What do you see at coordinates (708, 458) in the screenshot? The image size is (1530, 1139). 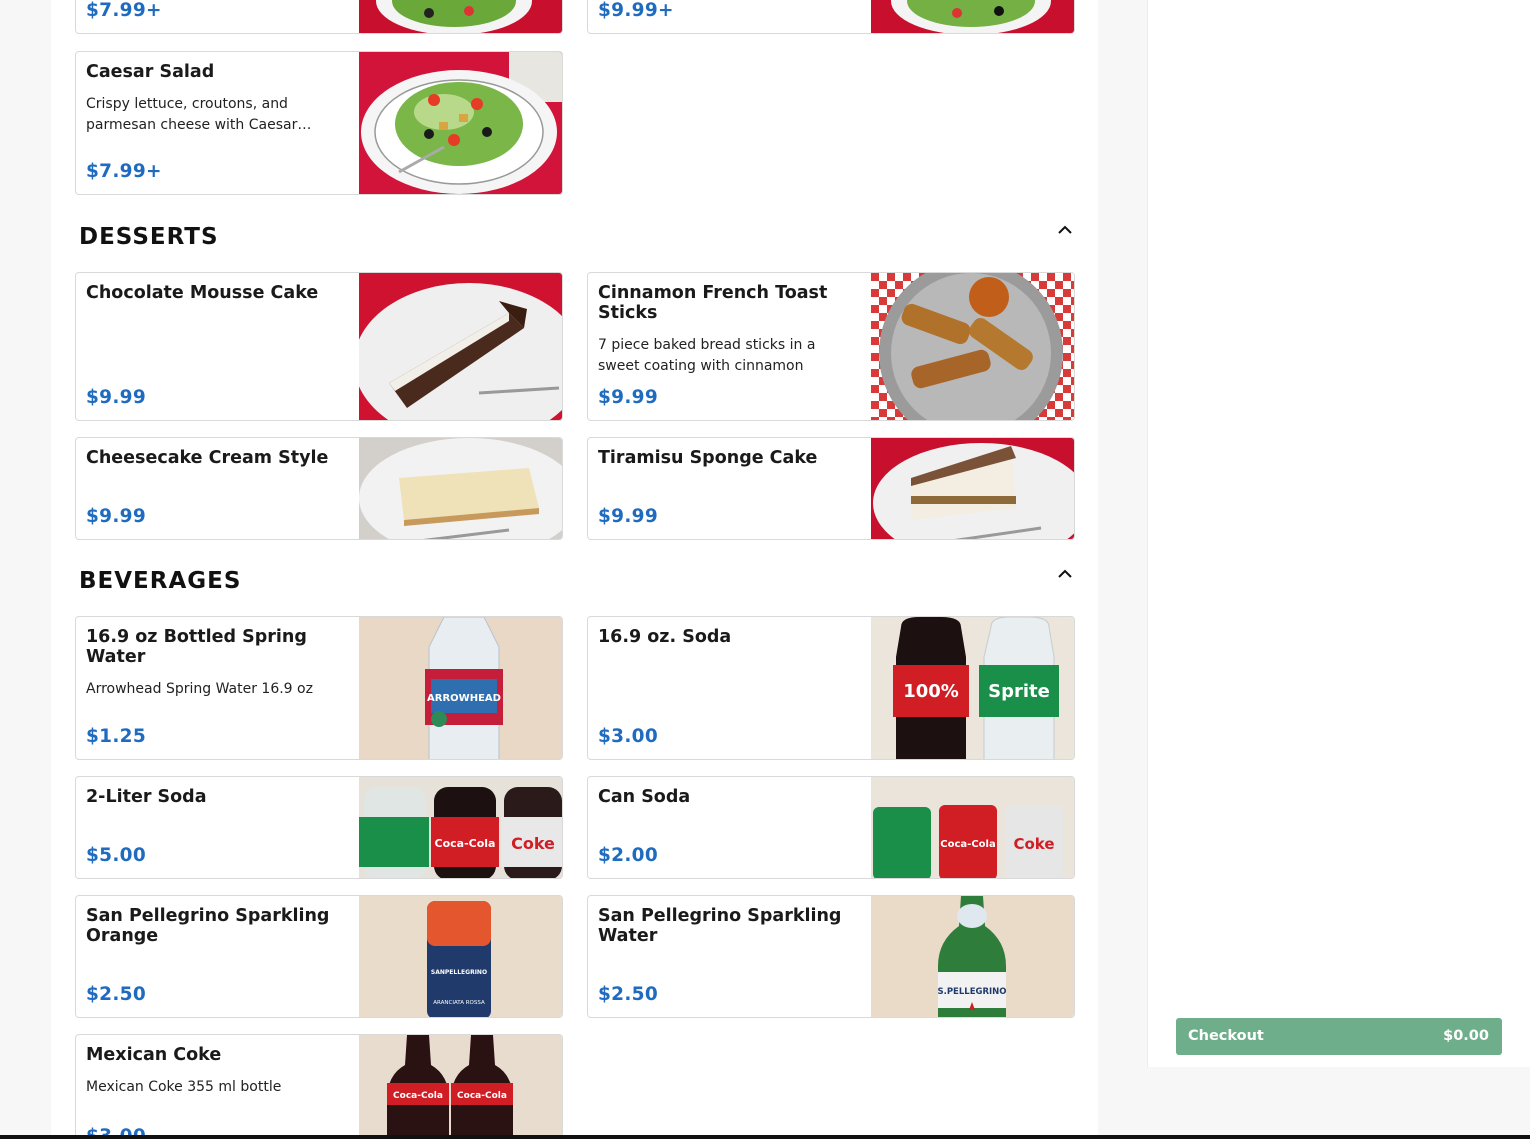 I see `item-name: Tiramisu Sponge Cake` at bounding box center [708, 458].